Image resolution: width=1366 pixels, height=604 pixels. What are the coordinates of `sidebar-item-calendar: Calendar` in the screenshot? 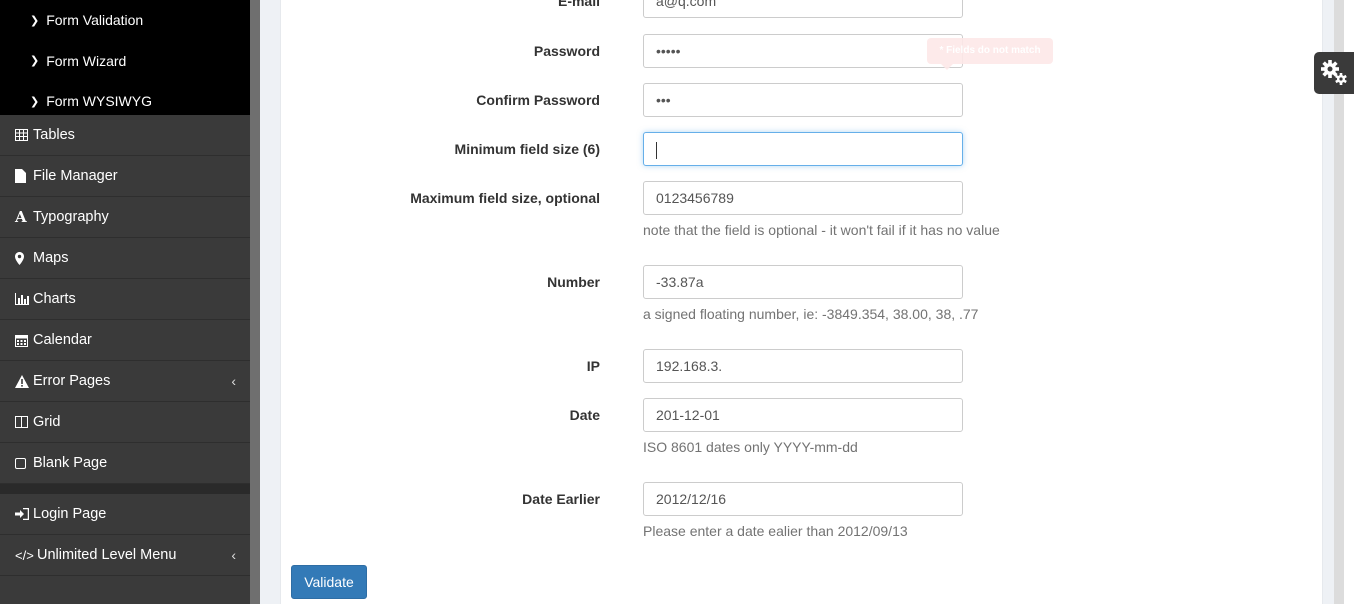 It's located at (125, 340).